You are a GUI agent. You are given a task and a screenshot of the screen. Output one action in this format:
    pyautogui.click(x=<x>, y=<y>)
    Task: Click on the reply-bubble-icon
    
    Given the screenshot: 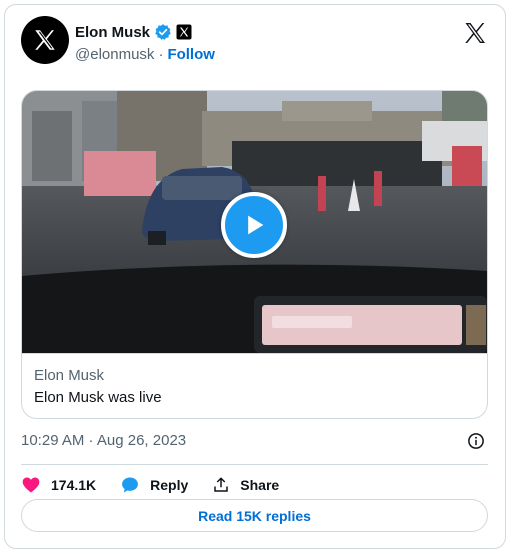 What is the action you would take?
    pyautogui.click(x=130, y=485)
    